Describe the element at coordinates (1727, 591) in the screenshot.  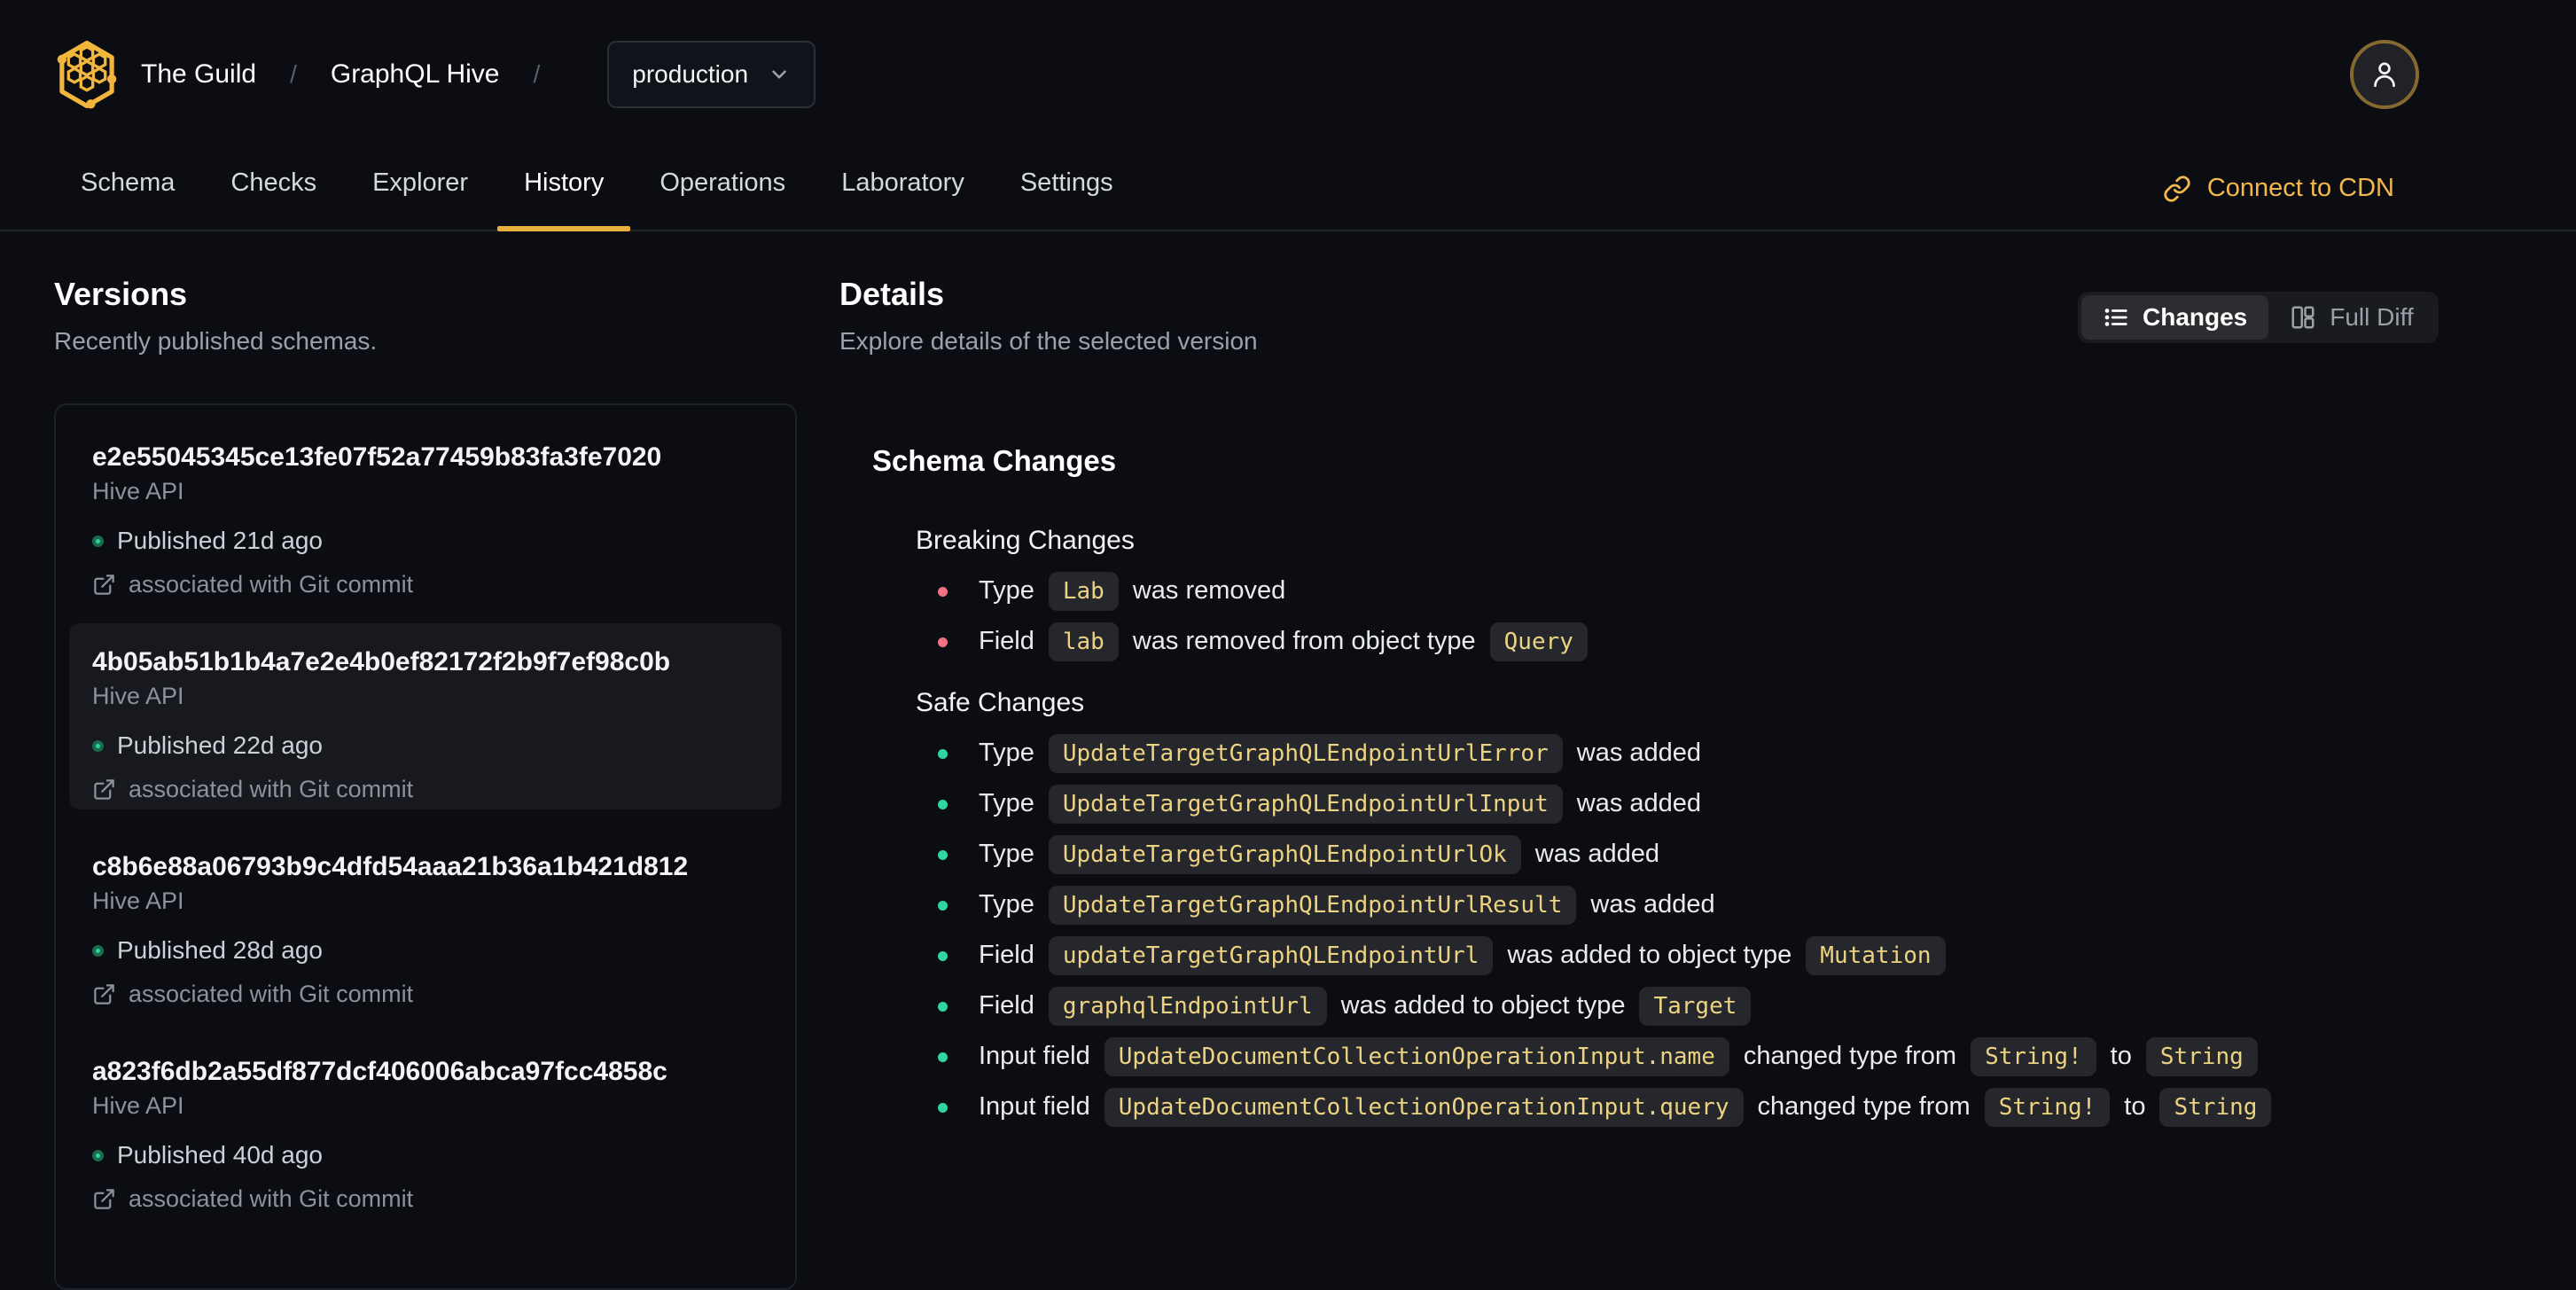
I see `change-item: Type Lab was removed` at that location.